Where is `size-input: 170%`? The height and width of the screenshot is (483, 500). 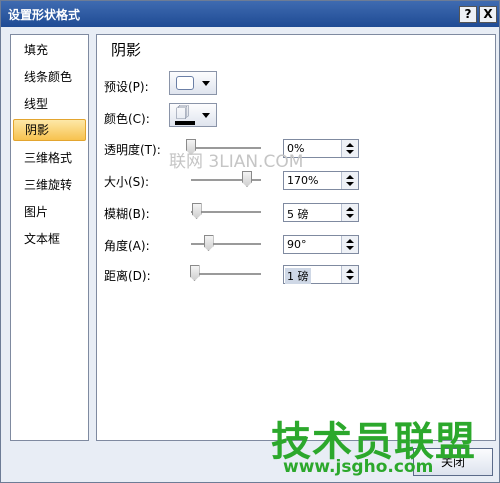 size-input: 170% is located at coordinates (321, 180).